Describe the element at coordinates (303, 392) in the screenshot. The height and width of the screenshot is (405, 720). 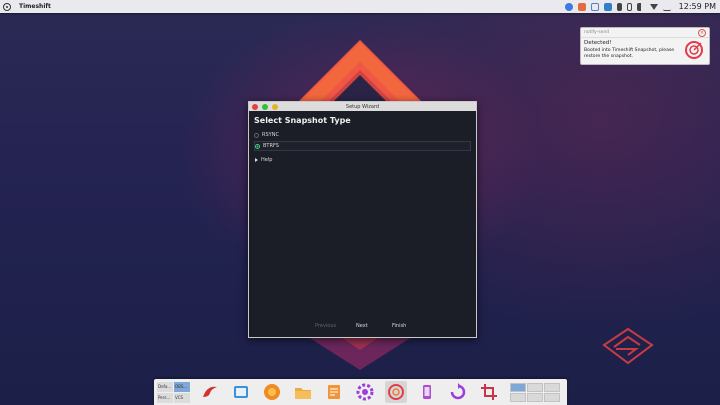
I see `files-icon` at that location.